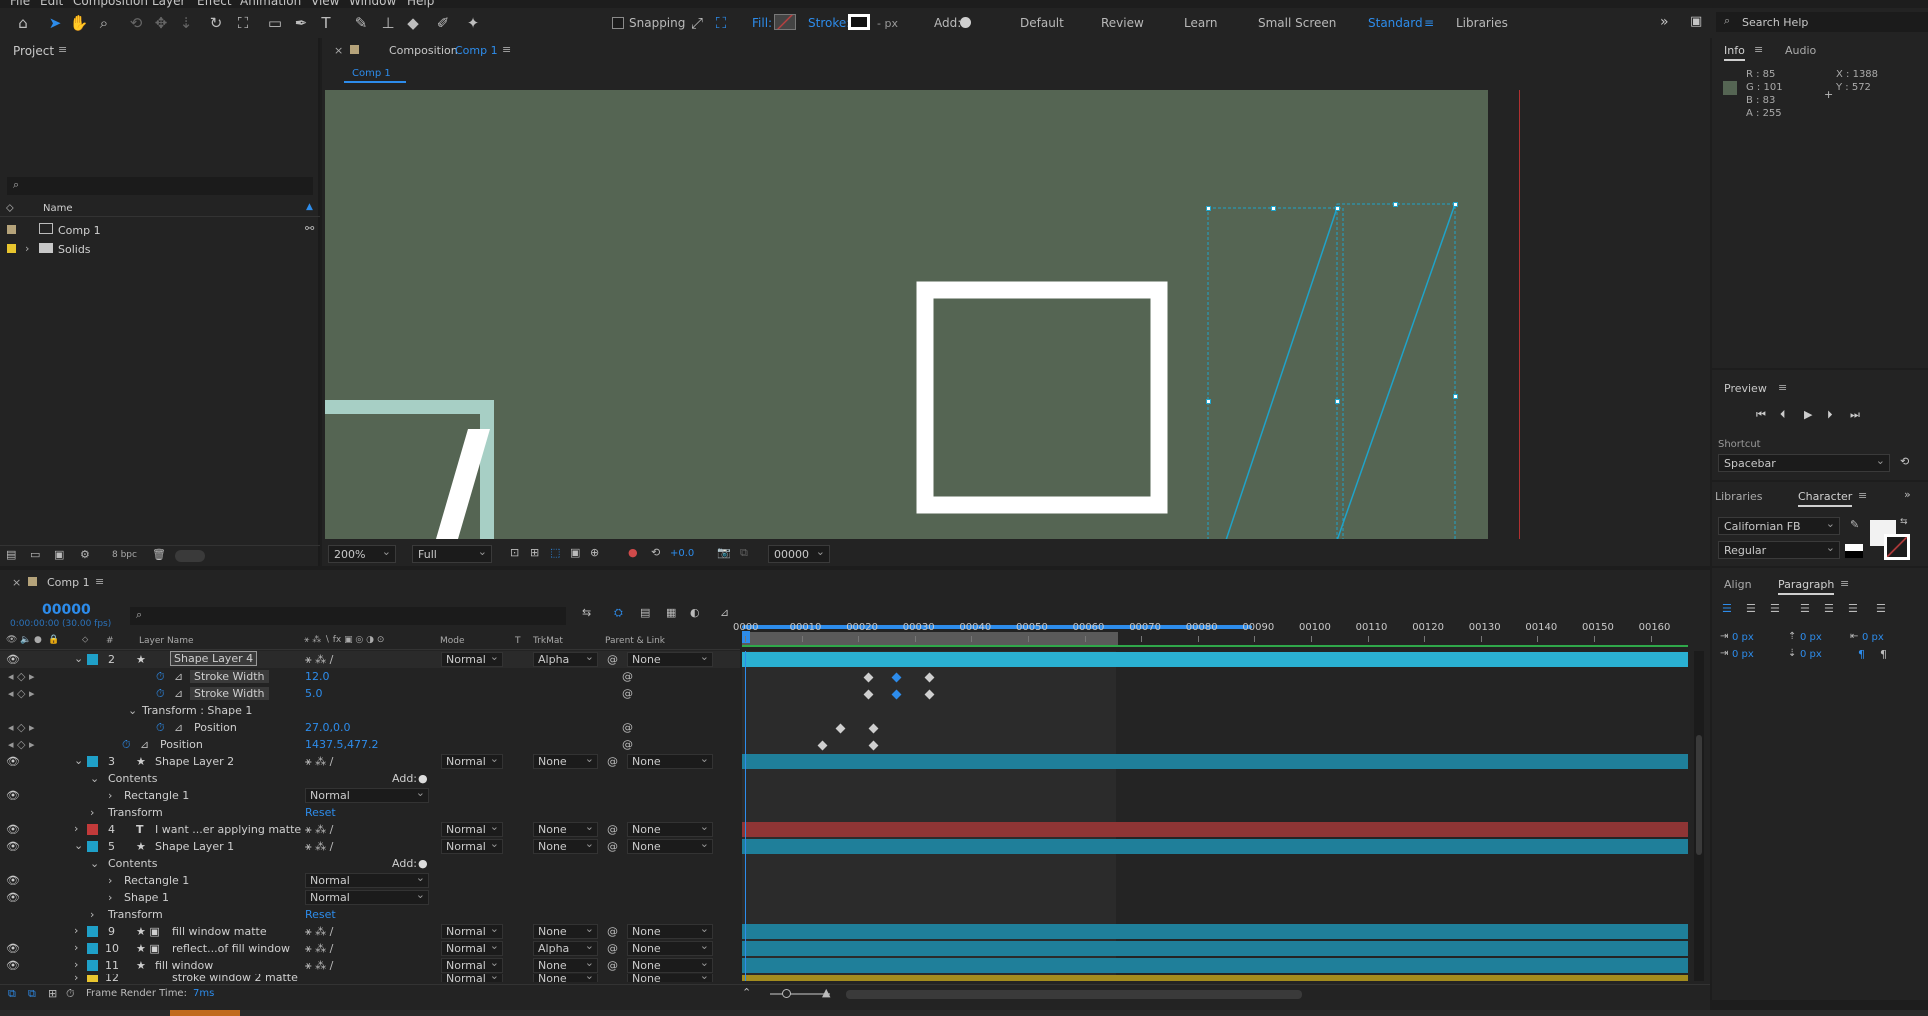 This screenshot has width=1928, height=1016. What do you see at coordinates (1808, 414) in the screenshot?
I see `play-icon: ▶` at bounding box center [1808, 414].